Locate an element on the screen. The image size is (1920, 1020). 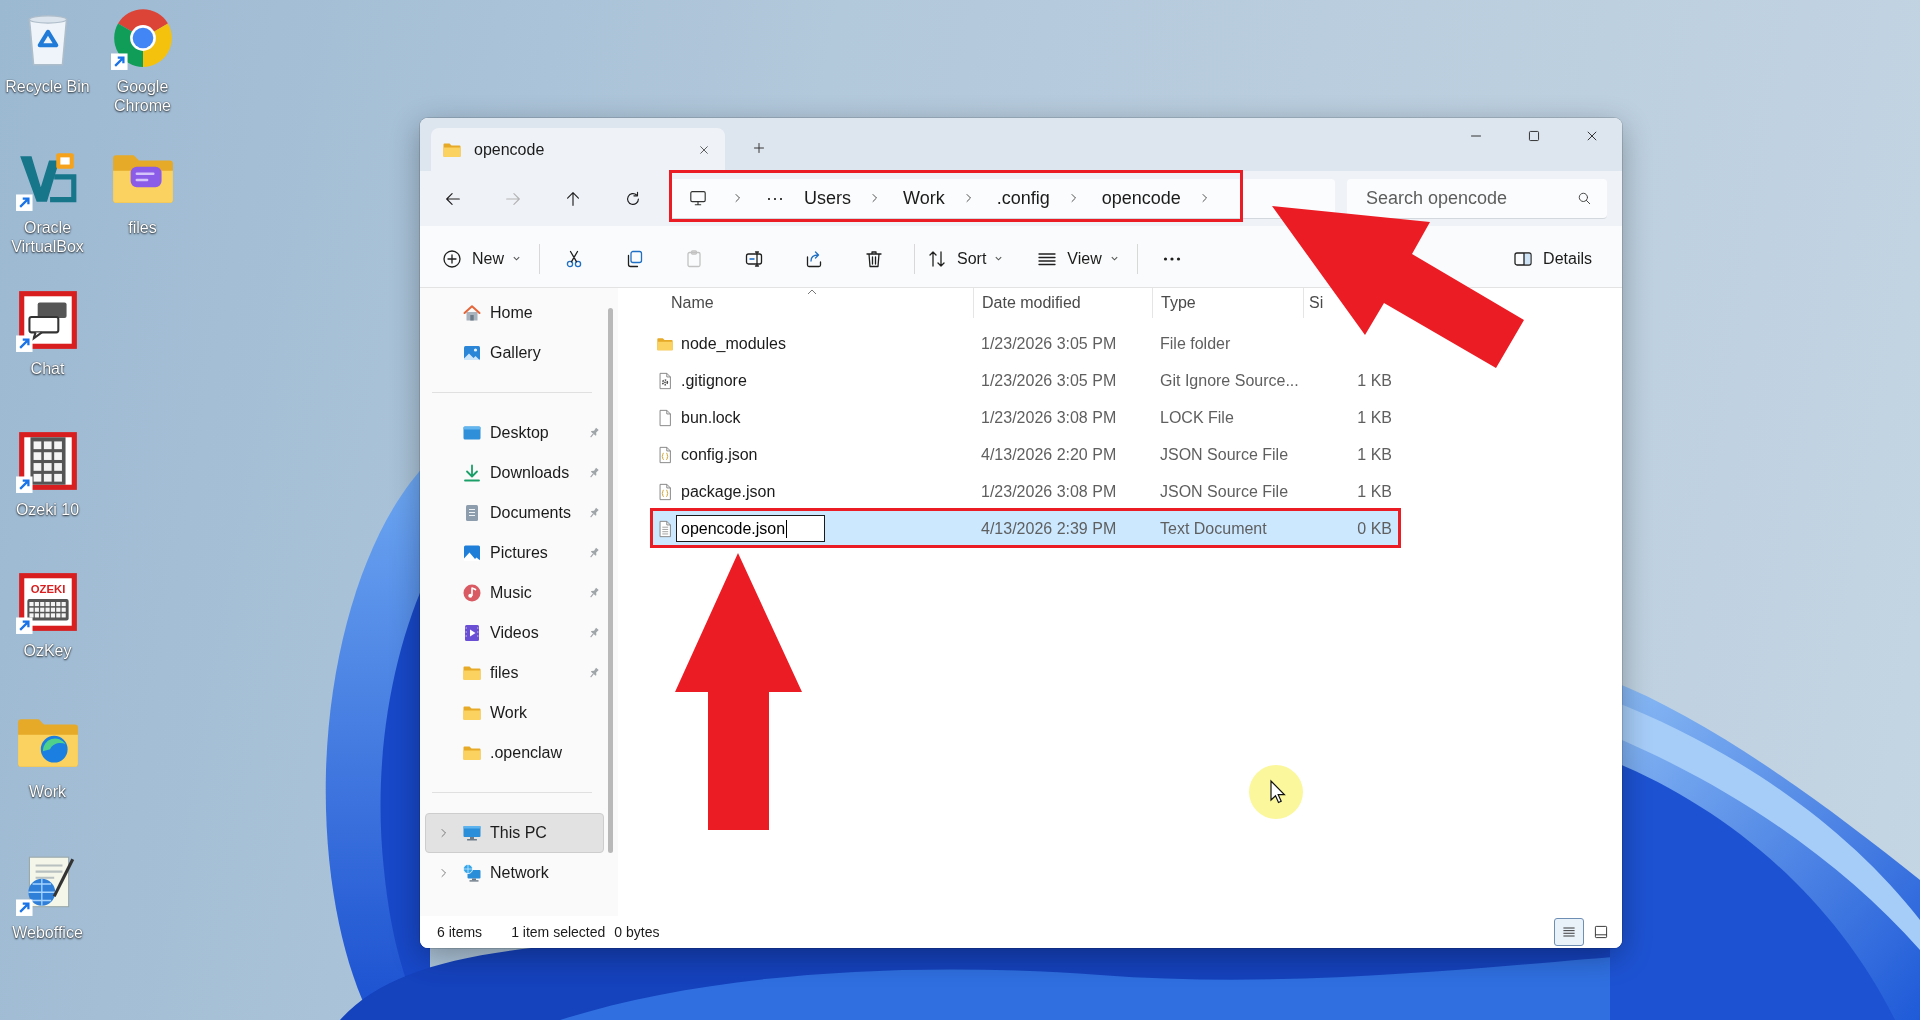
view-button: View is located at coordinates (1078, 258).